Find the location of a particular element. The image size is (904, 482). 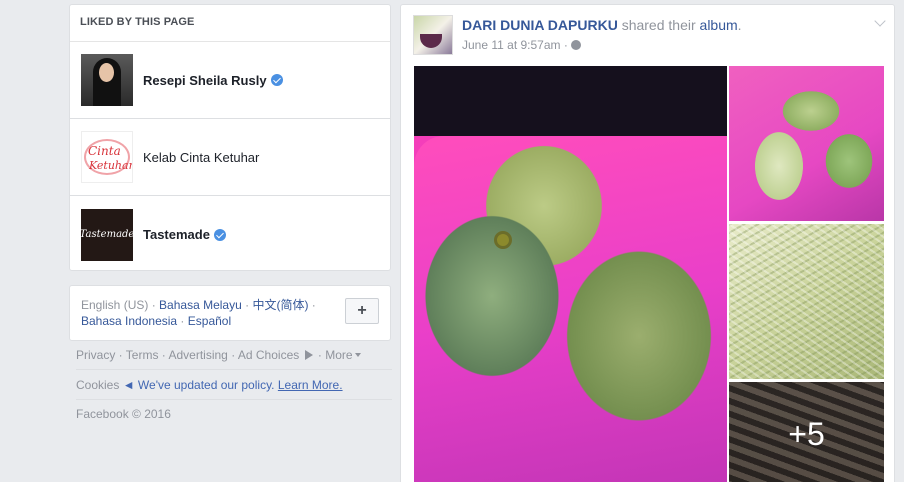

logo-text: Tastemade is located at coordinates (107, 234).